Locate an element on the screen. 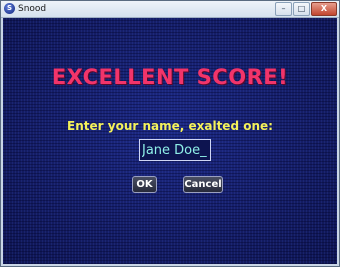 The width and height of the screenshot is (340, 267). name-field-frame is located at coordinates (175, 150).